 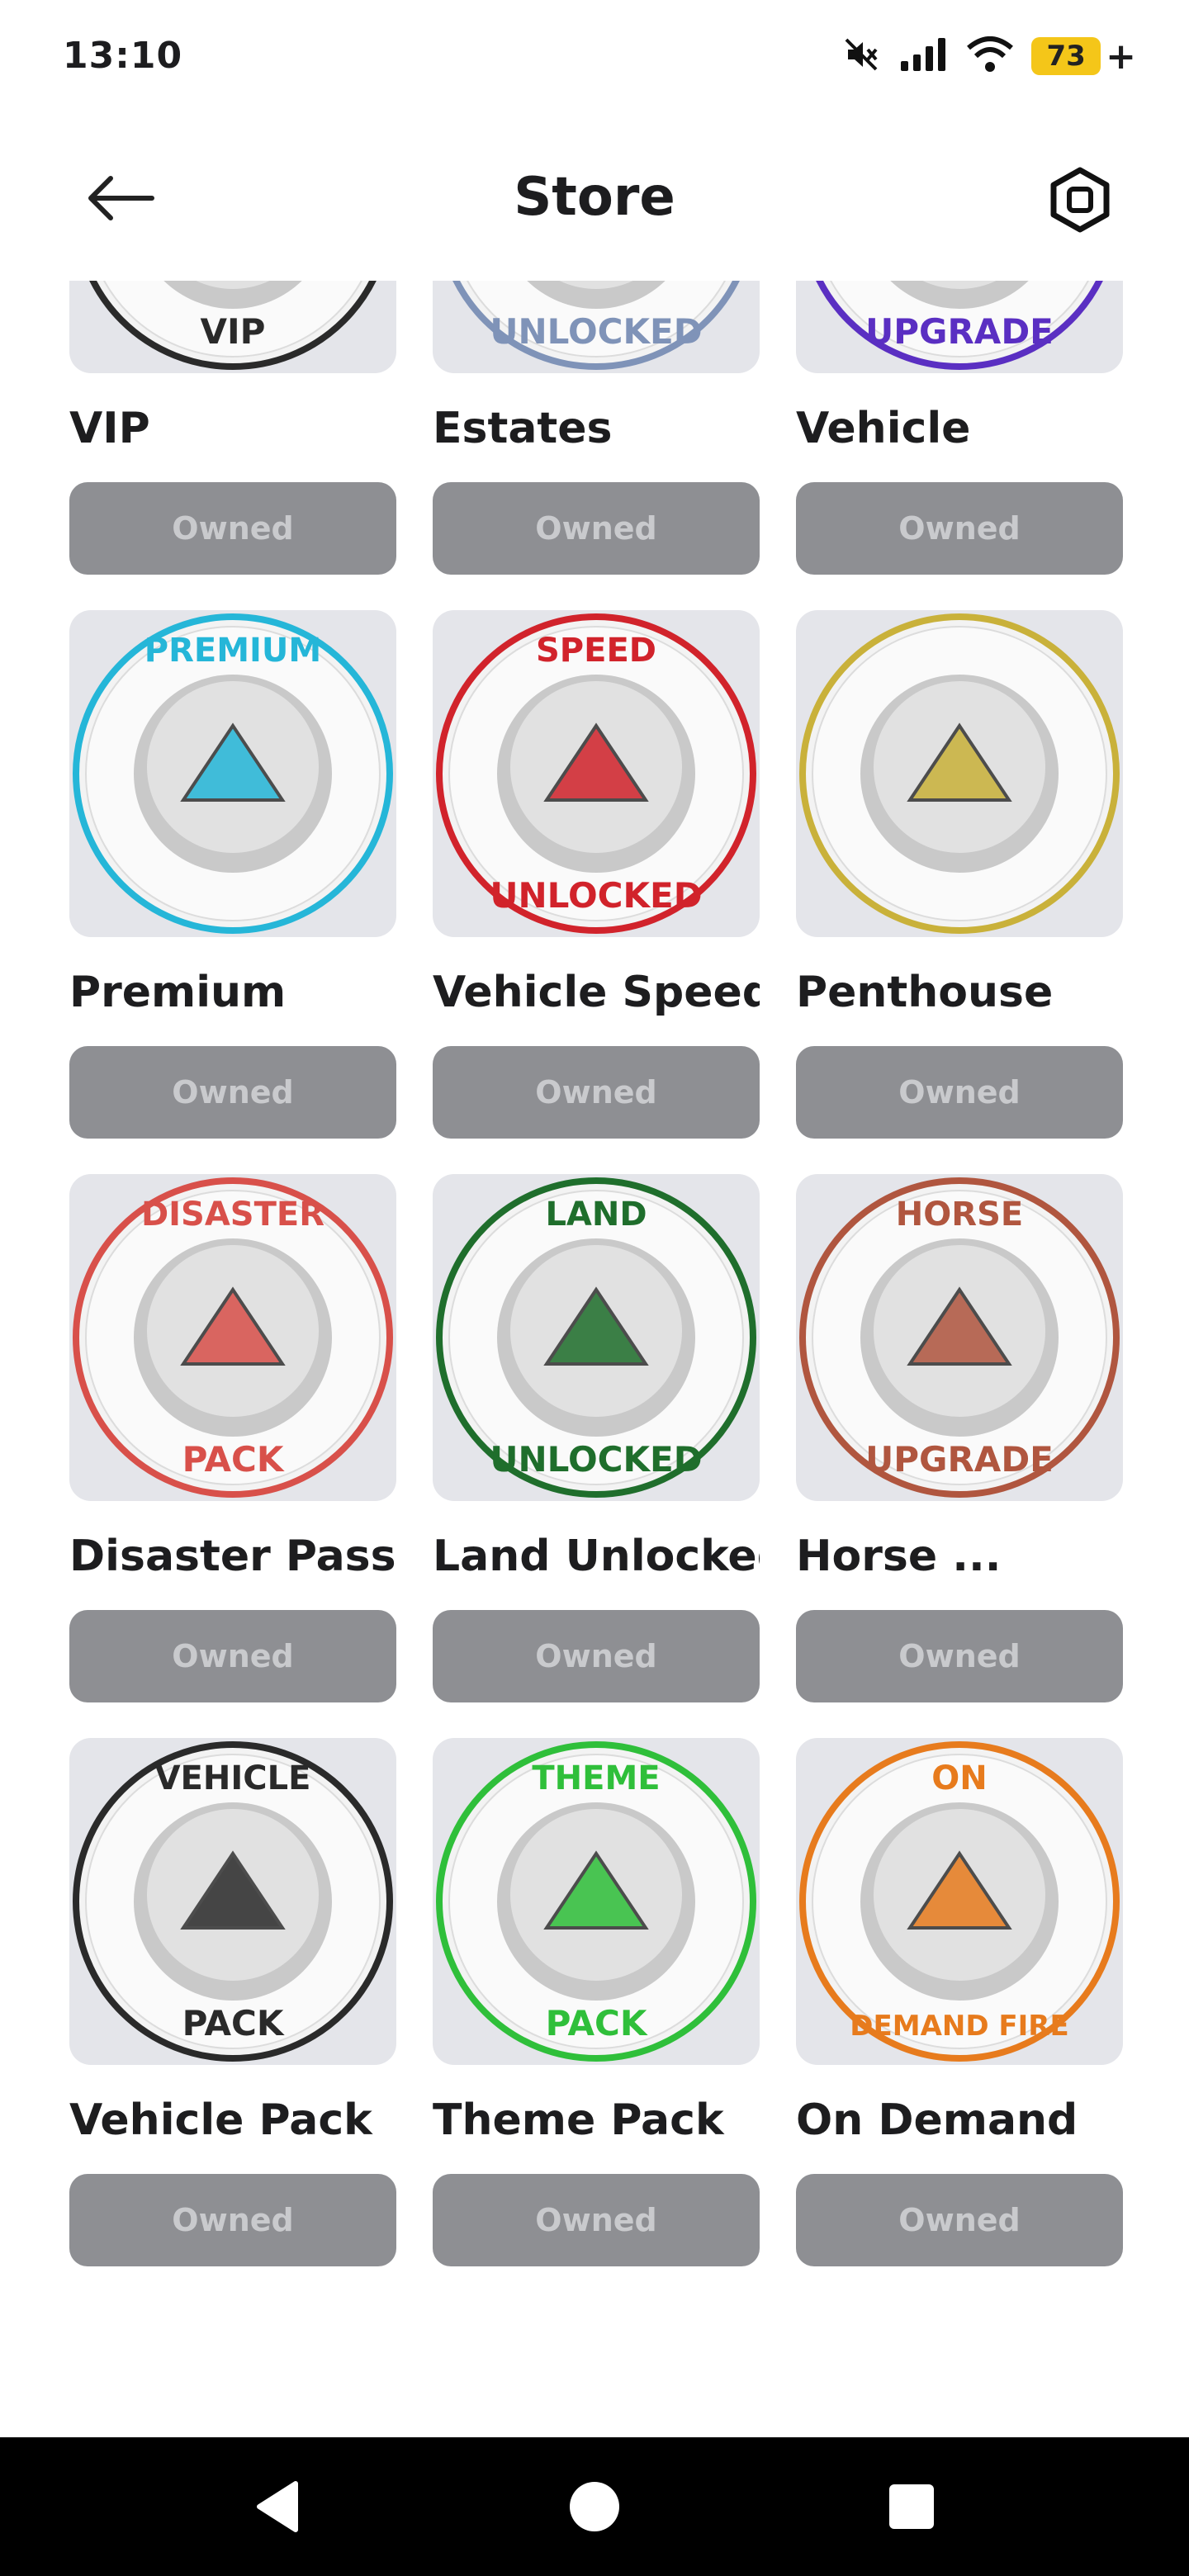 I want to click on item-name: Vehicle Pack, so click(x=220, y=2120).